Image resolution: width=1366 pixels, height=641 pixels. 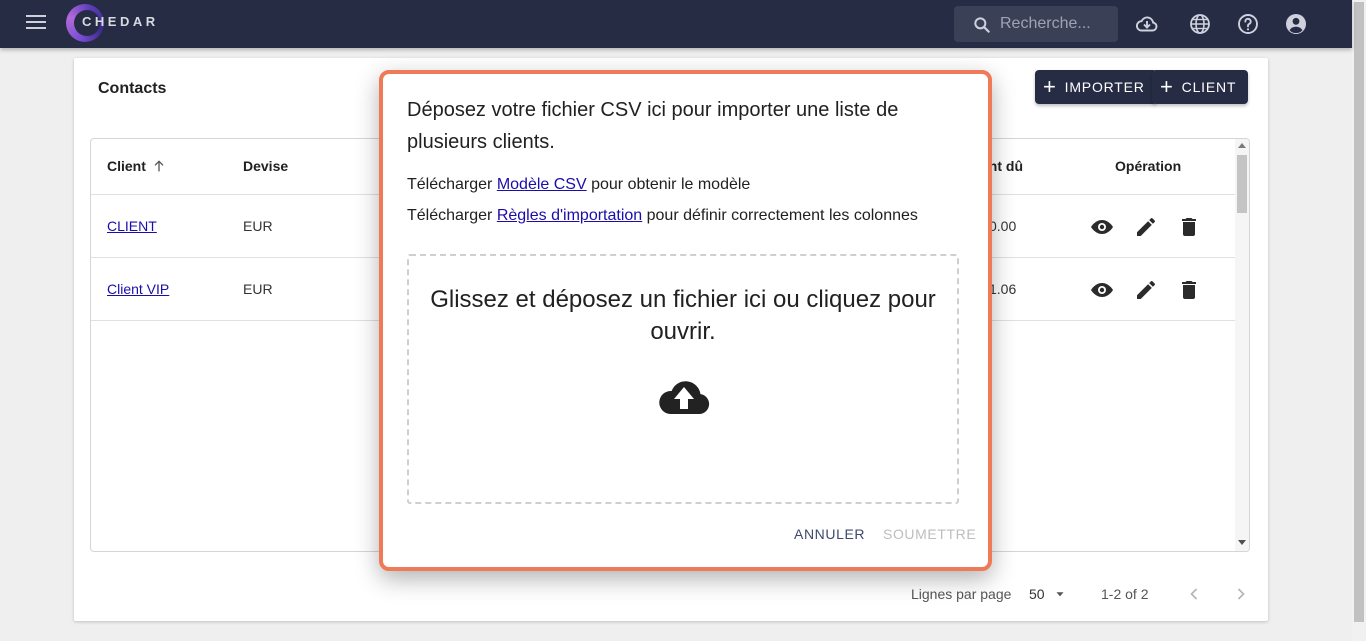 I want to click on cloud-upload-icon, so click(x=684, y=398).